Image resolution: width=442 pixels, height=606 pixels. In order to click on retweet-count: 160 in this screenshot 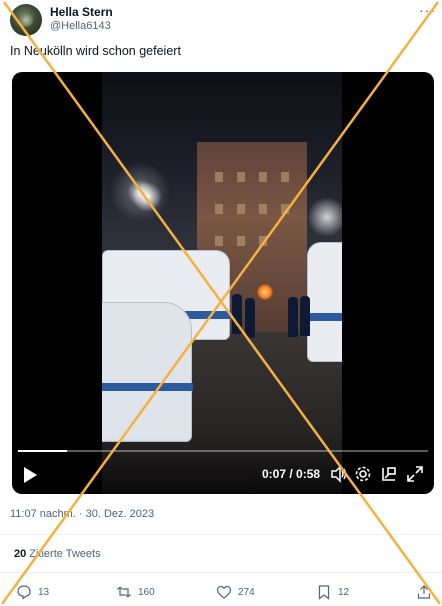, I will do `click(146, 592)`.